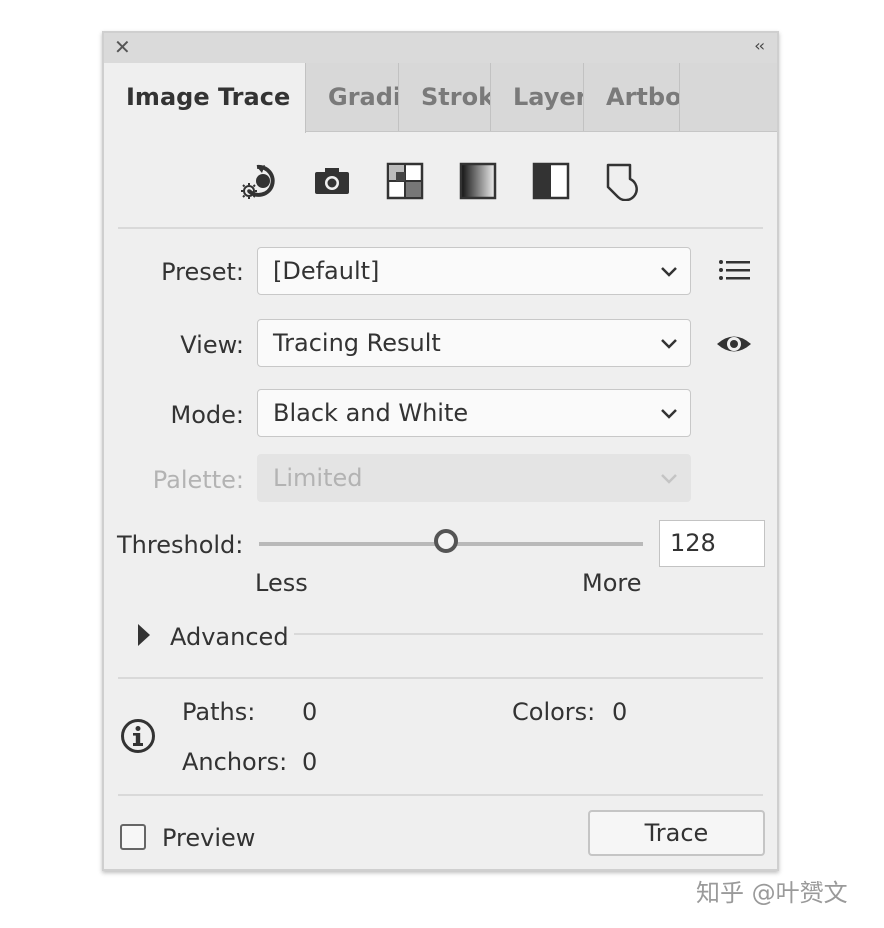 Image resolution: width=884 pixels, height=928 pixels. Describe the element at coordinates (551, 181) in the screenshot. I see `black-and-white-icon` at that location.